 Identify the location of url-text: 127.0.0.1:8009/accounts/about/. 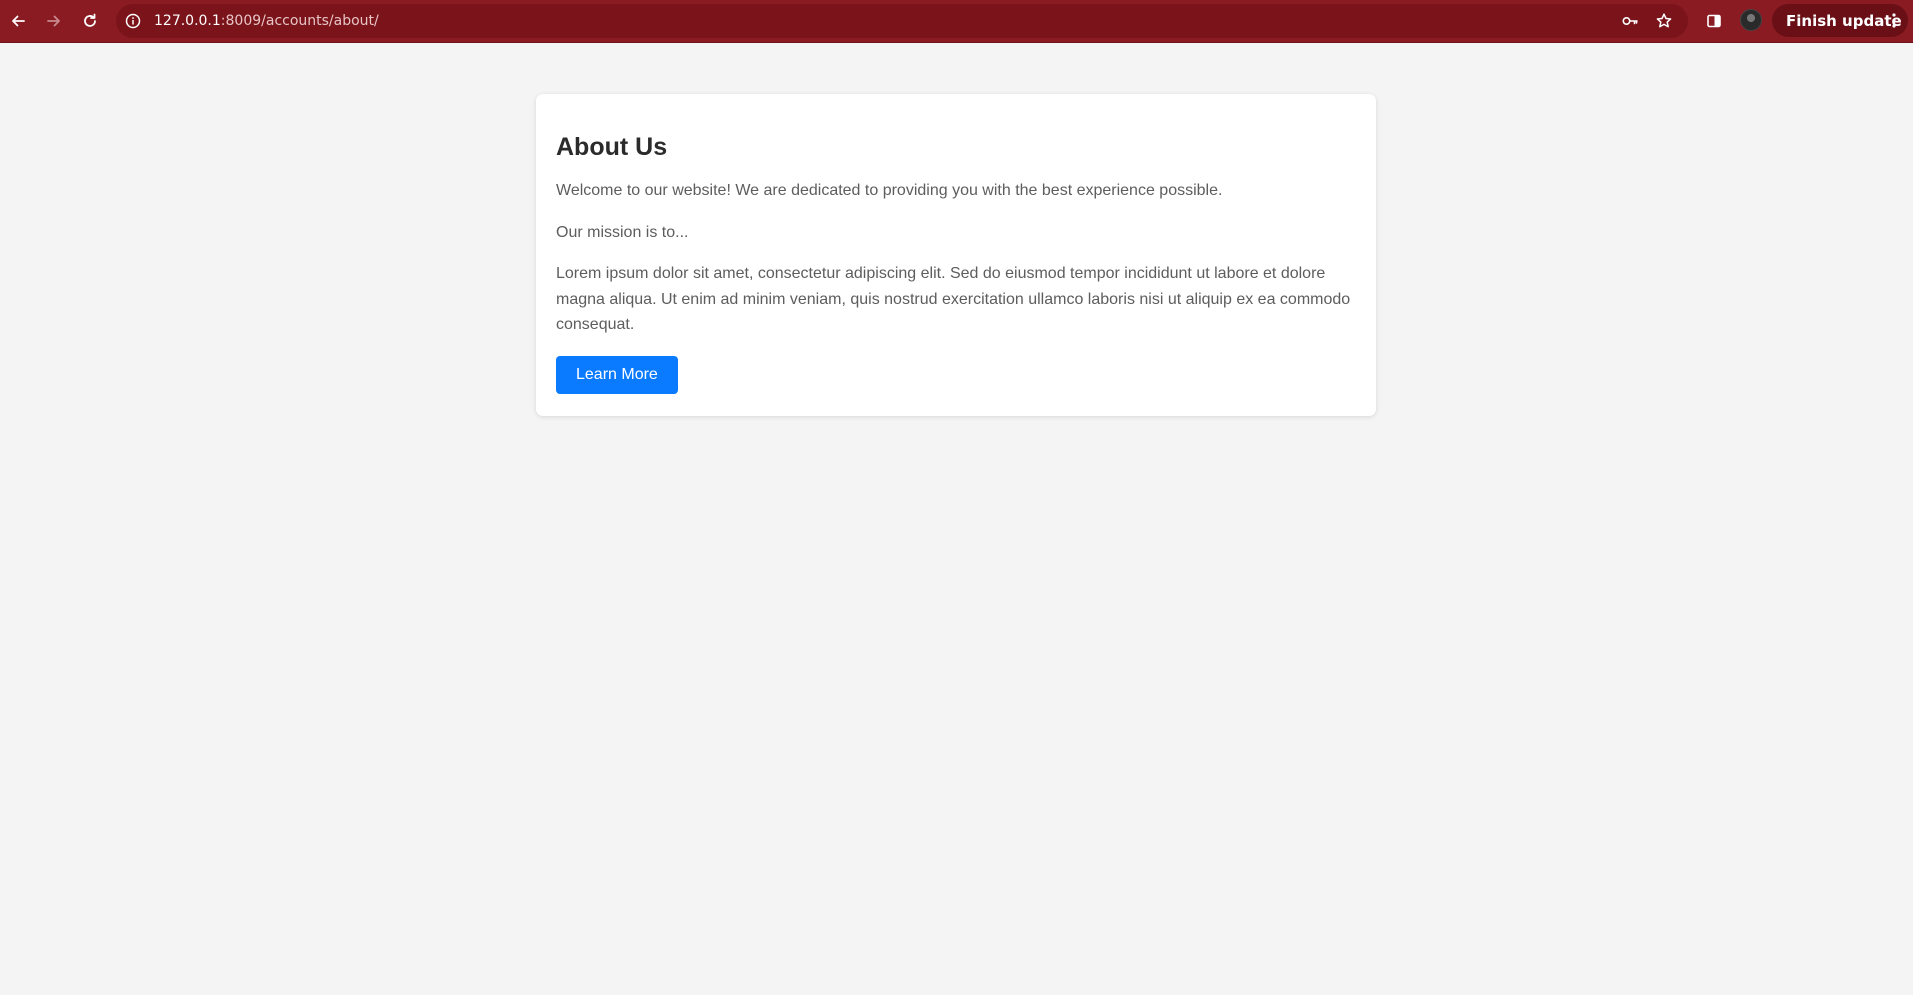
(266, 21).